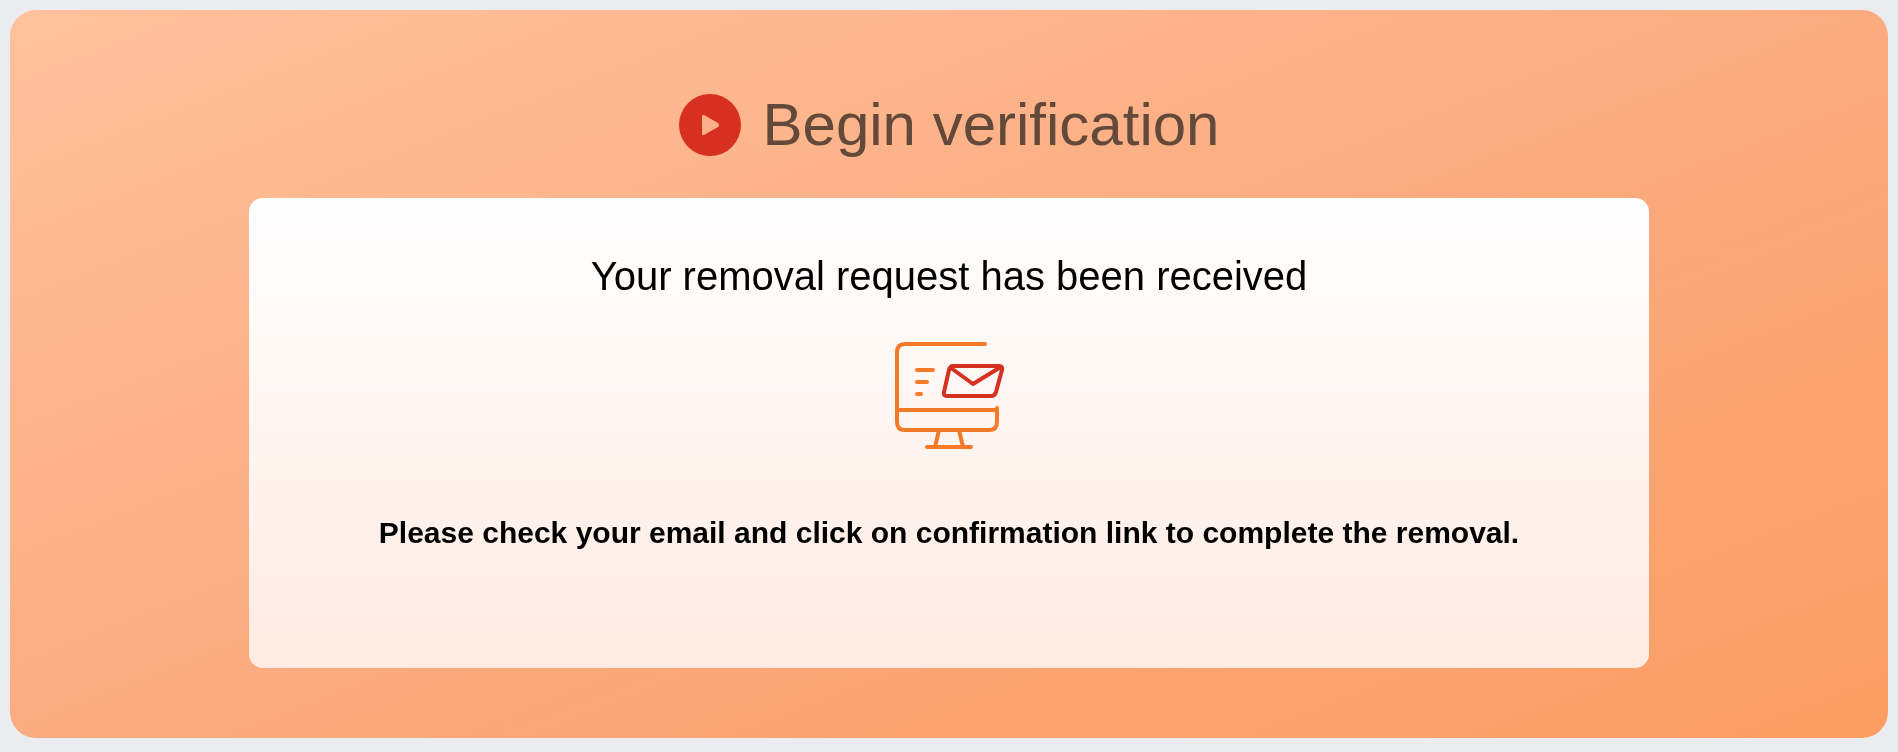 The image size is (1898, 752). Describe the element at coordinates (991, 125) in the screenshot. I see `page-title: Begin verification` at that location.